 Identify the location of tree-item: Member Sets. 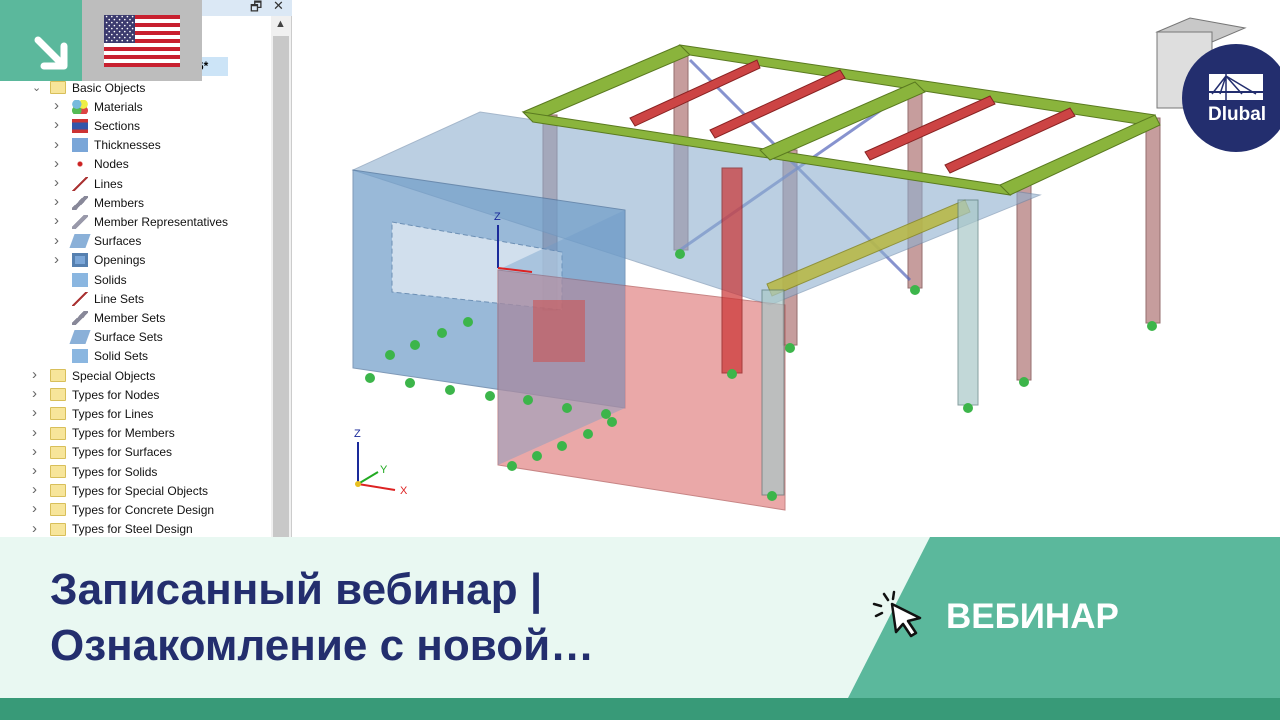
(118, 317).